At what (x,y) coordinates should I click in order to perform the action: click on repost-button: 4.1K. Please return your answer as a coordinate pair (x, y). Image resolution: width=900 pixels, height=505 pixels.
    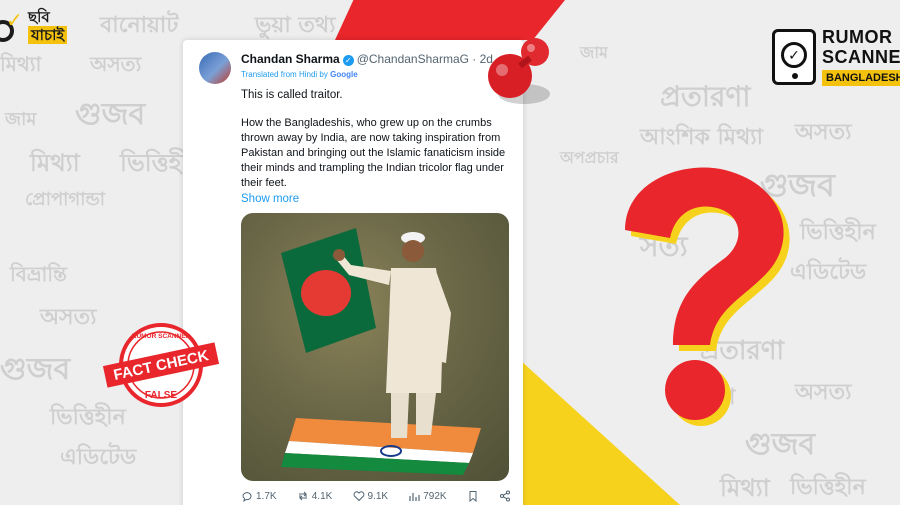
    Looking at the image, I should click on (315, 496).